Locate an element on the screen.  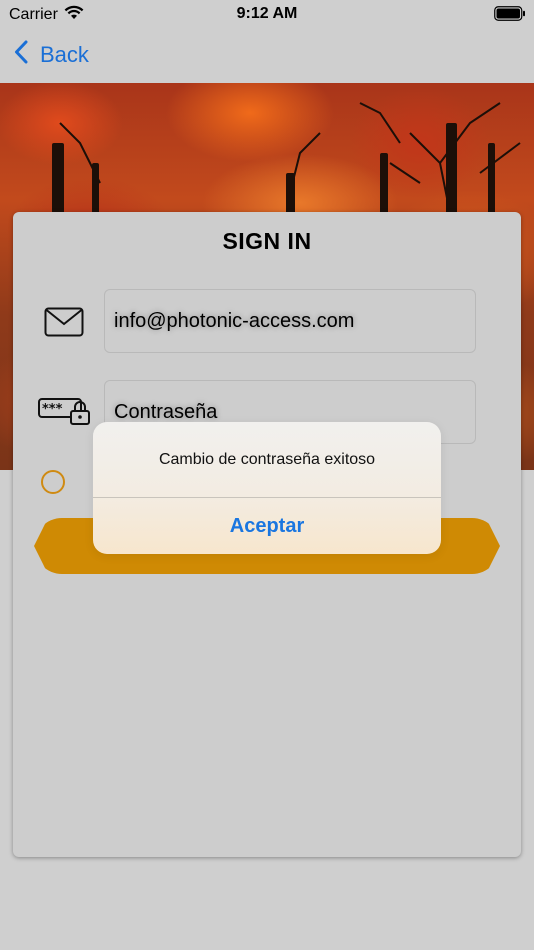
password-lock-icon: *** is located at coordinates (65, 414).